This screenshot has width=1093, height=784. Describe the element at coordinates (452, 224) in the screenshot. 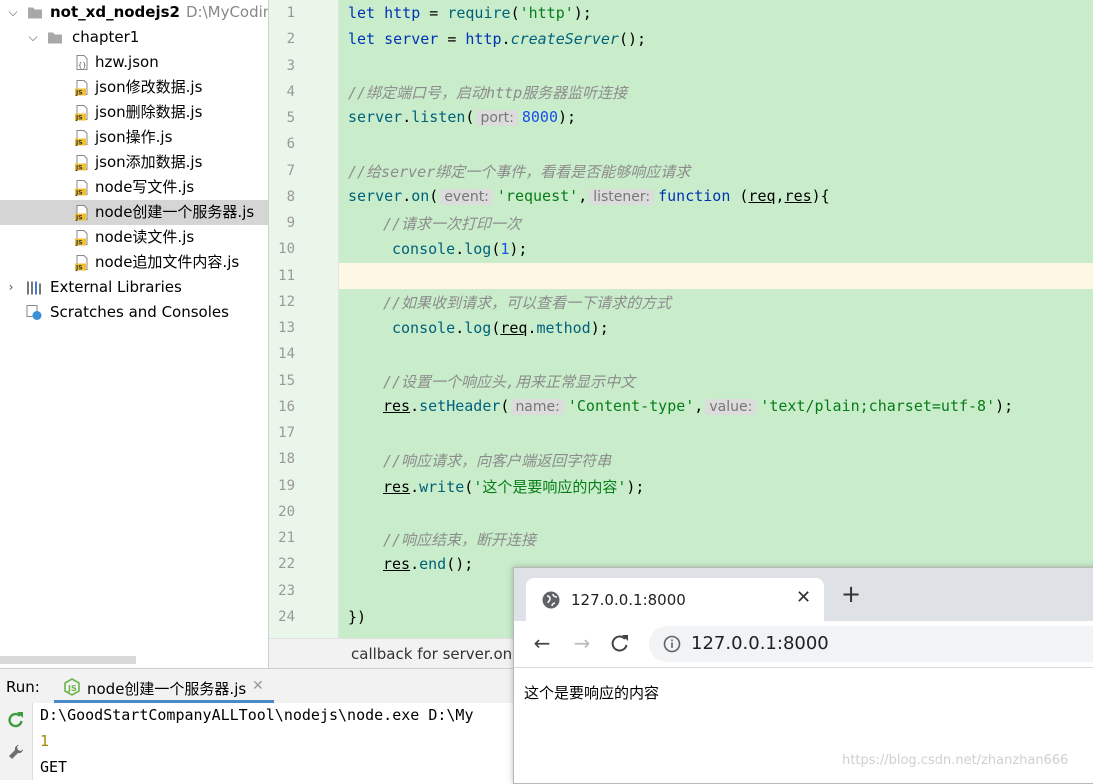

I see `code-line-9-comment: //请求一次打印一次` at that location.